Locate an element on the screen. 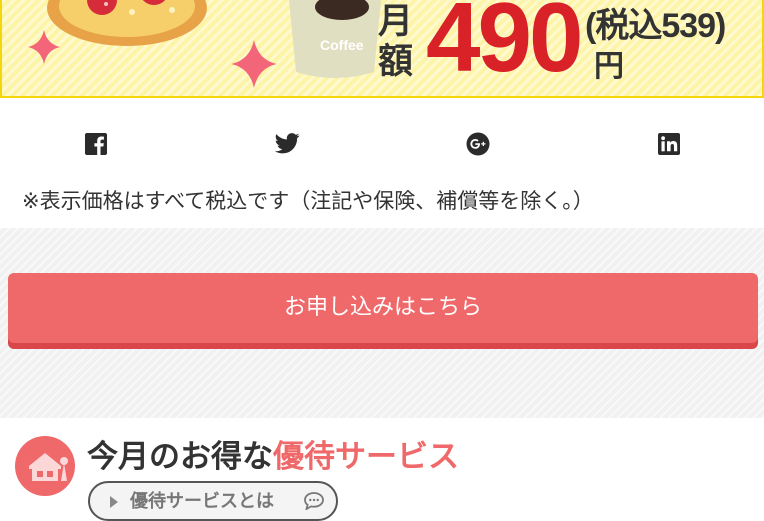 The image size is (764, 521). pizza-illustration is located at coordinates (127, 23).